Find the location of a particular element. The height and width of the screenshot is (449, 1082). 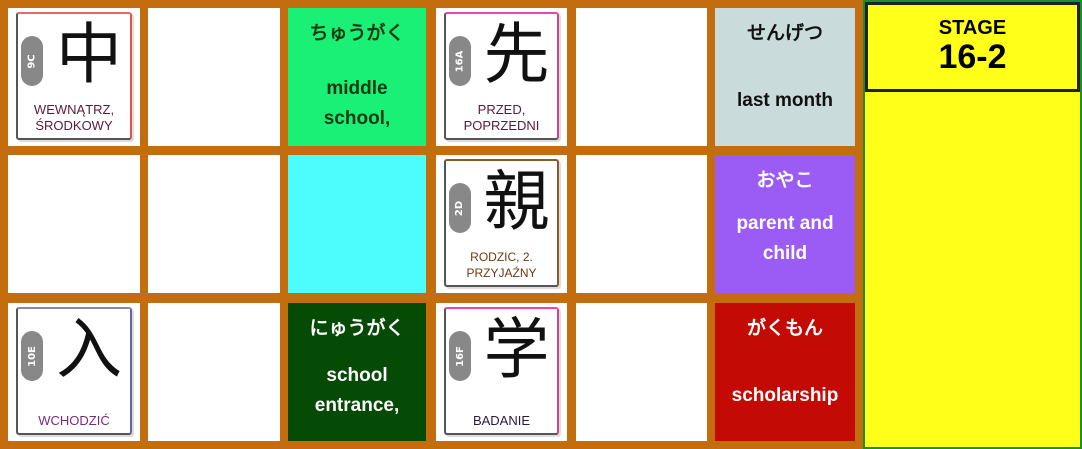

kanji-meaning-line1: WEWNĄTRZ, is located at coordinates (74, 109).